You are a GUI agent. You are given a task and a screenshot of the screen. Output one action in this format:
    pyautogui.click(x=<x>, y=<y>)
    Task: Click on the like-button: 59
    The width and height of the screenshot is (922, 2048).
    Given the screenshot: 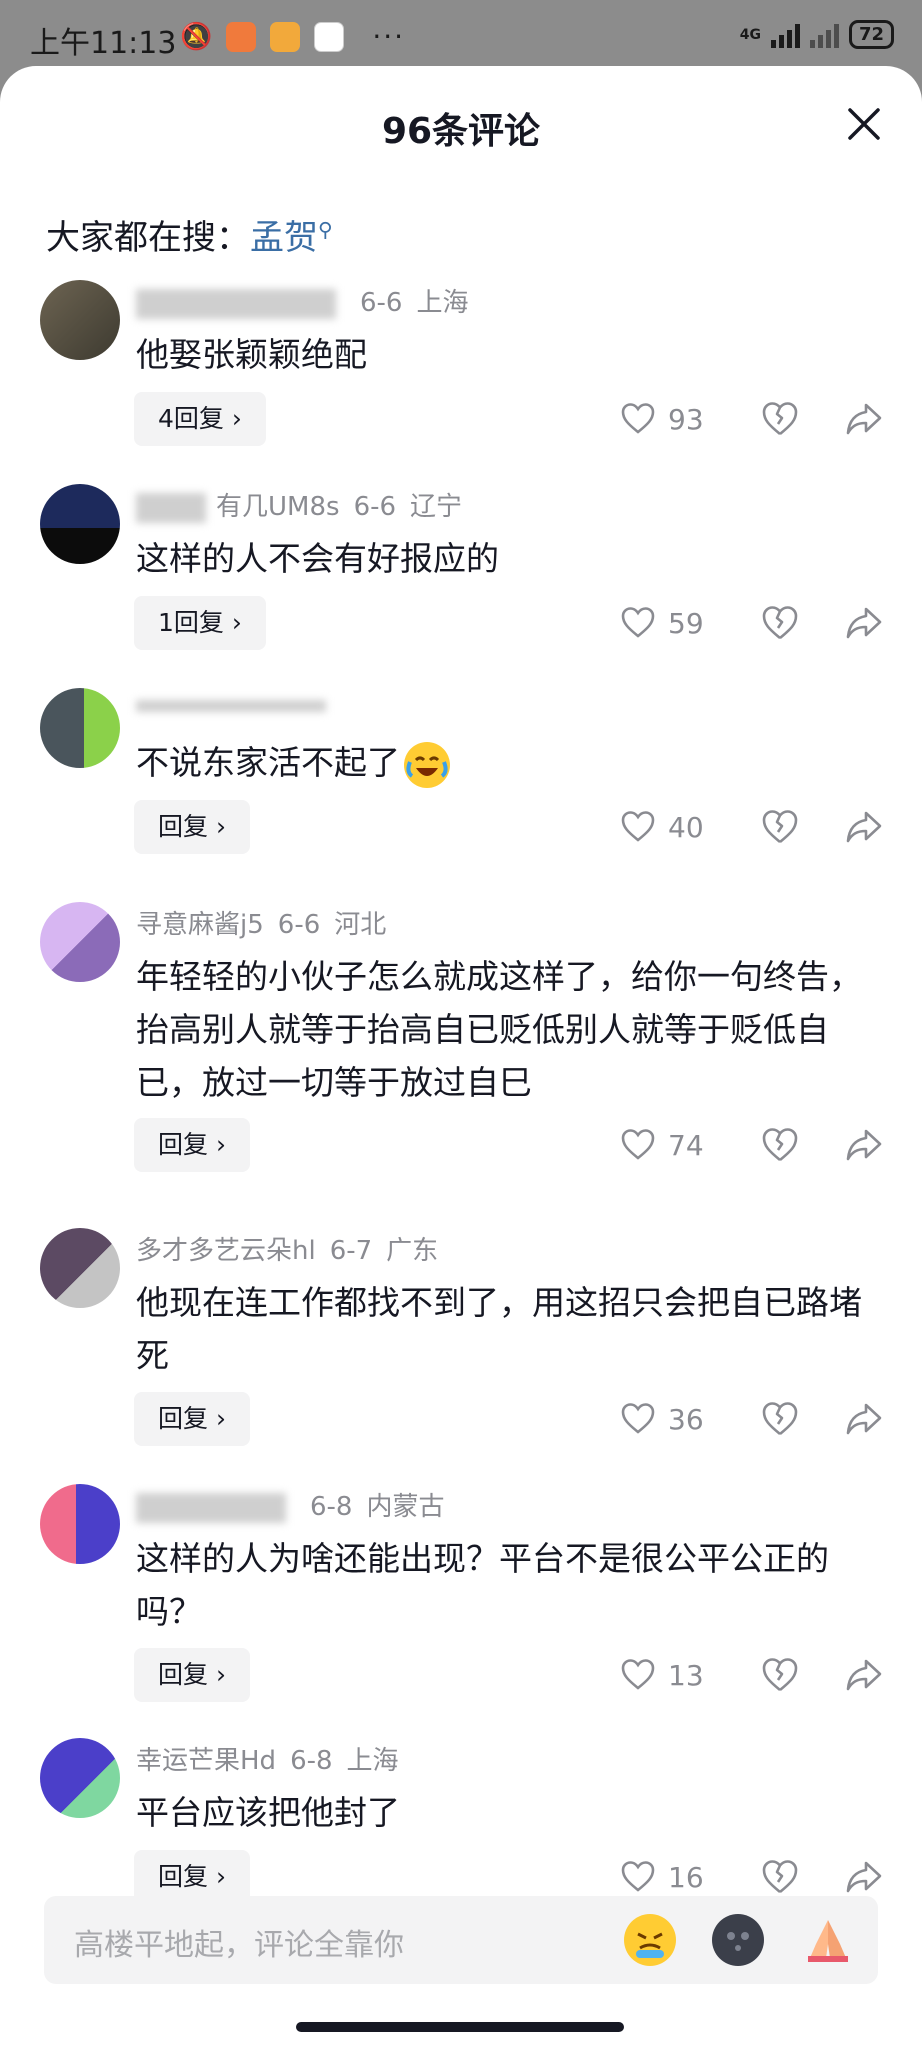 What is the action you would take?
    pyautogui.click(x=690, y=623)
    